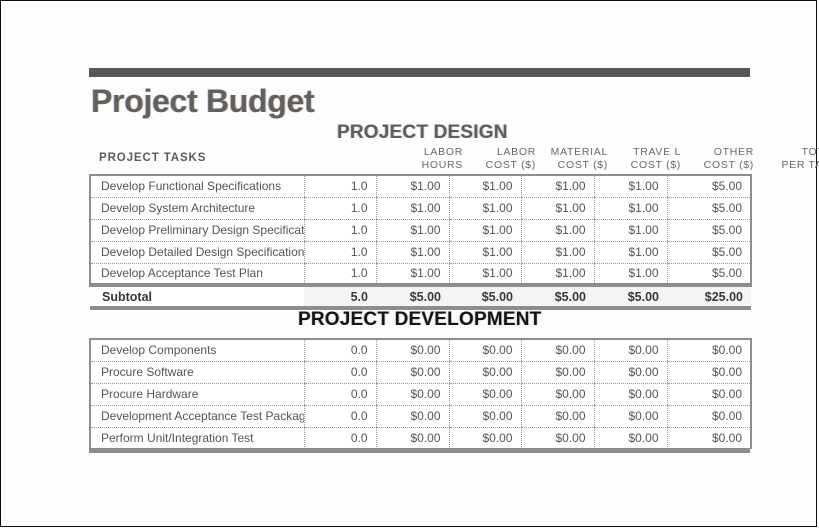  What do you see at coordinates (557, 296) in the screenshot?
I see `subtotal-travel-cost: $5.00` at bounding box center [557, 296].